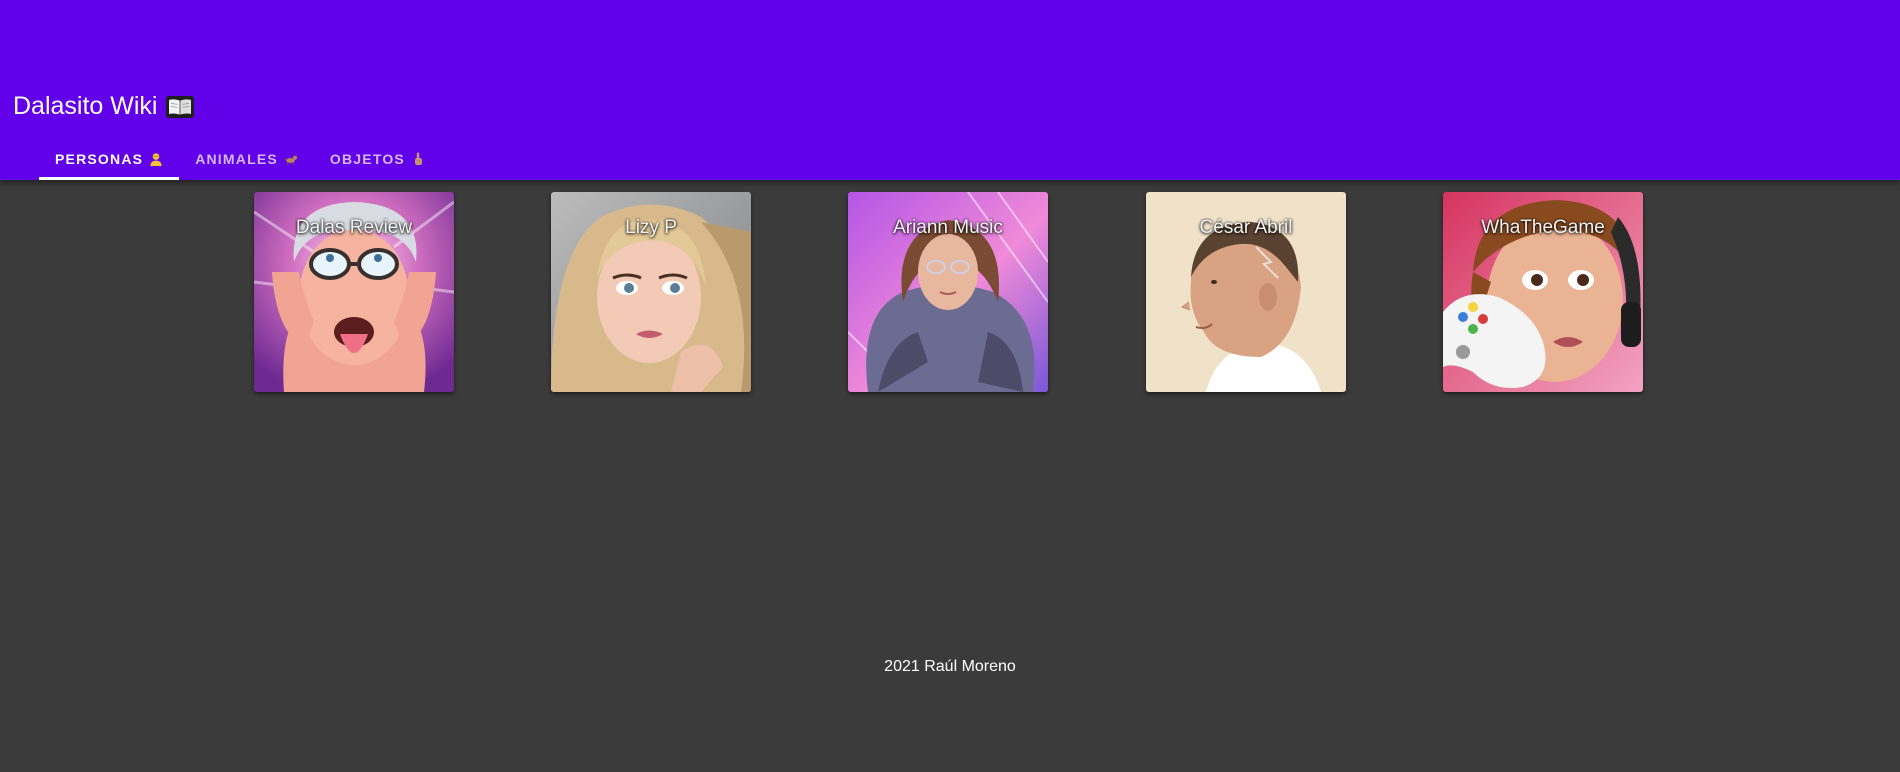  I want to click on tab-objetos-label: OBJETOS, so click(367, 159).